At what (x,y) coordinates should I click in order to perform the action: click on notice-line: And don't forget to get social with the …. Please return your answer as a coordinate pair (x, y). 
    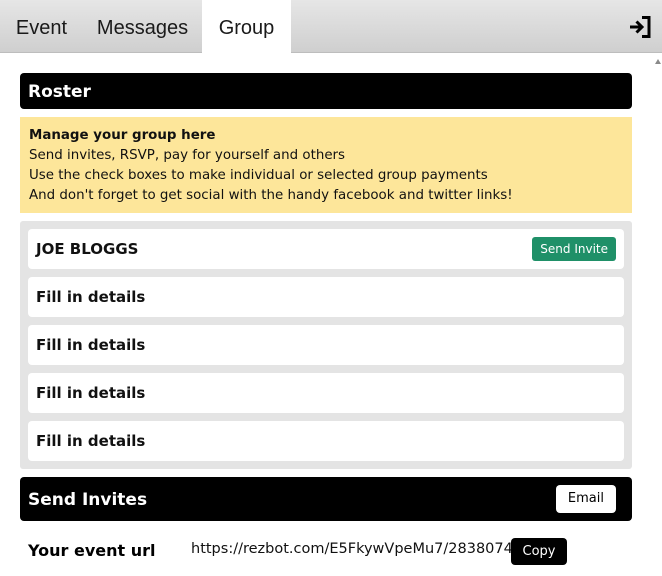
    Looking at the image, I should click on (271, 195).